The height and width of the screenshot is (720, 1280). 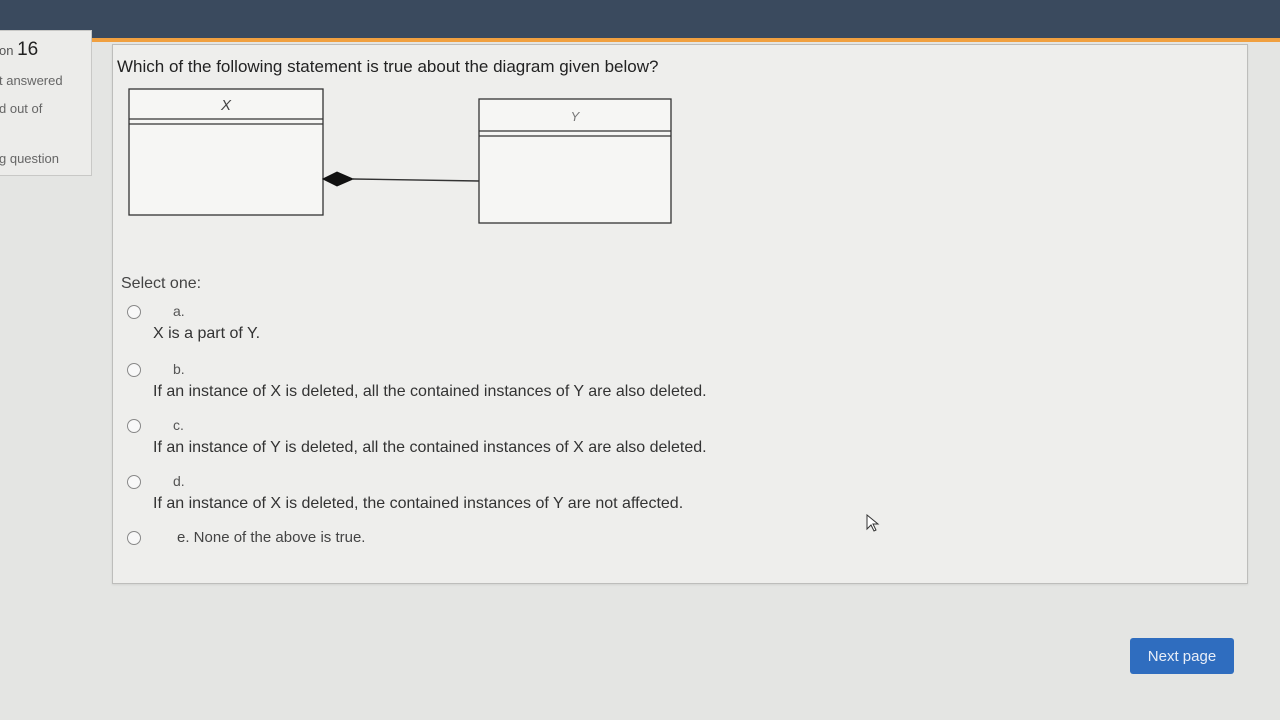 What do you see at coordinates (134, 370) in the screenshot?
I see `radio-b` at bounding box center [134, 370].